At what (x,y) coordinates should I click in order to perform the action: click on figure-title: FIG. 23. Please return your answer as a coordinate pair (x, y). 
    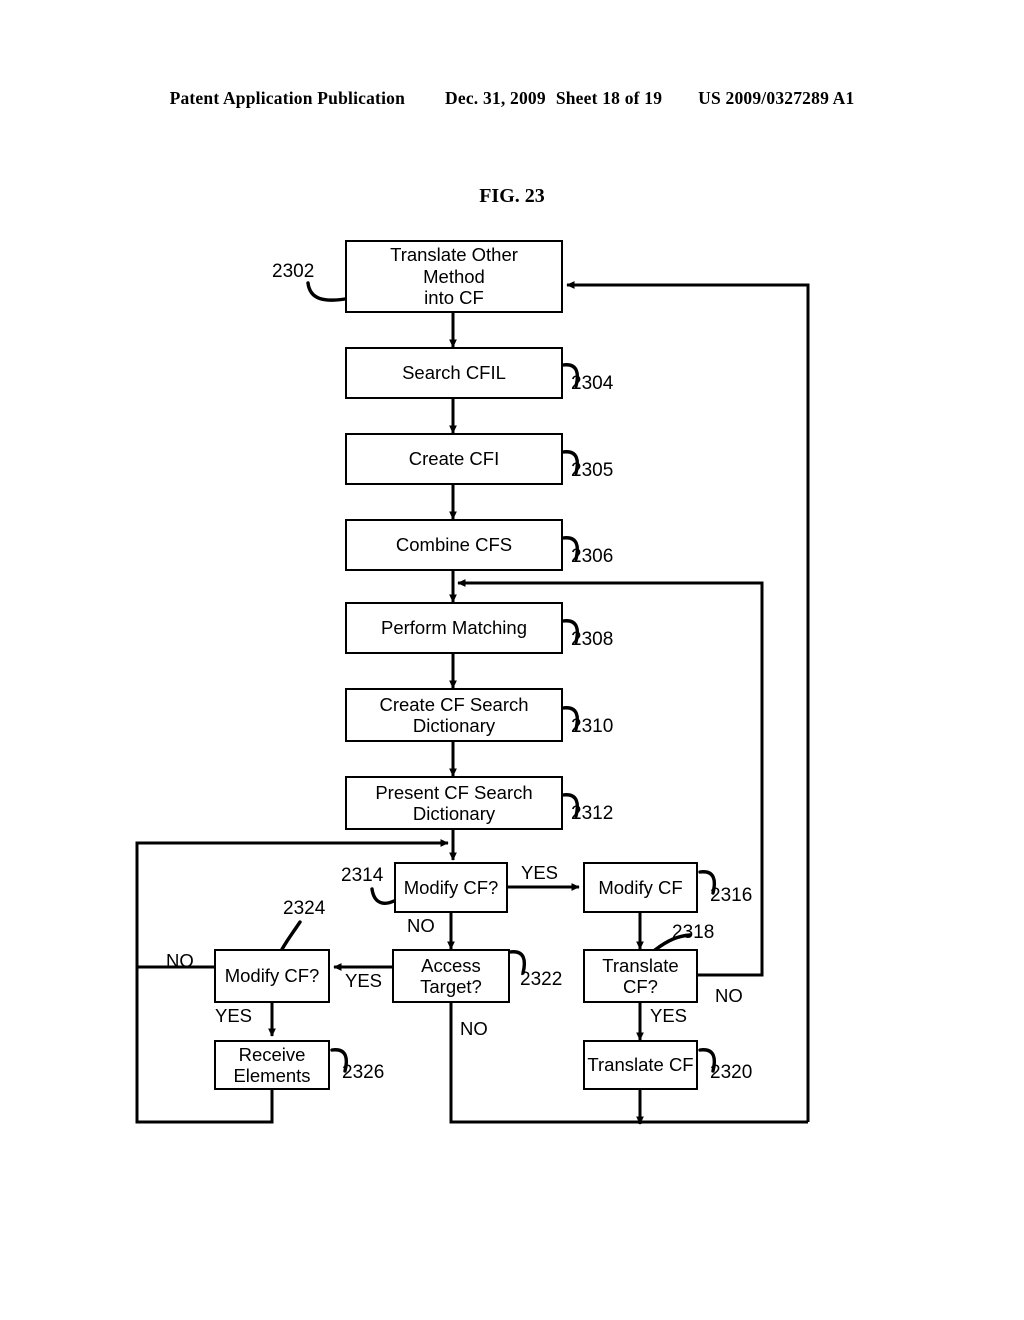
    Looking at the image, I should click on (512, 196).